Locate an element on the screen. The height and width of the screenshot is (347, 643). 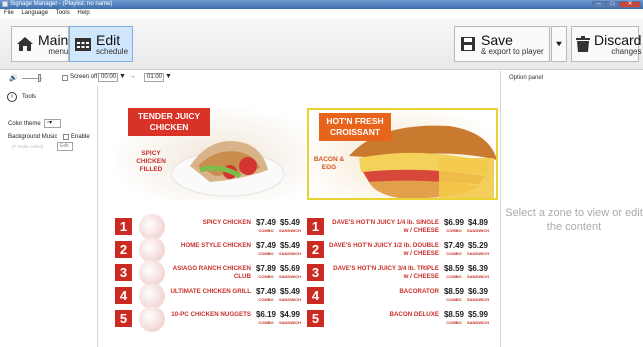
volume-slider-handle is located at coordinates (39, 78).